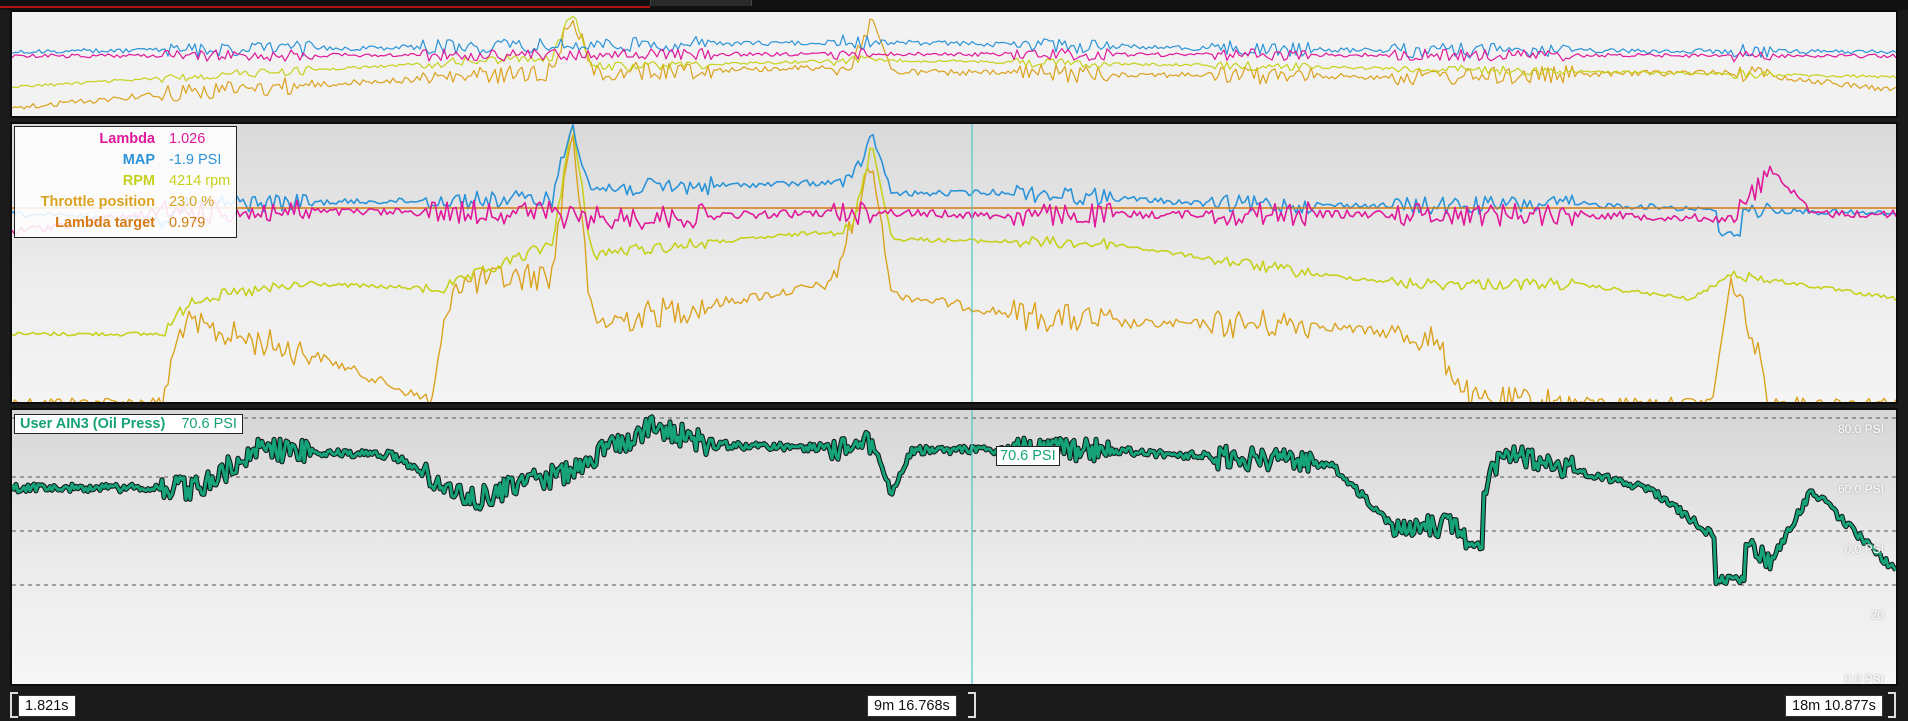  I want to click on y-tick-label: 20, so click(1877, 615).